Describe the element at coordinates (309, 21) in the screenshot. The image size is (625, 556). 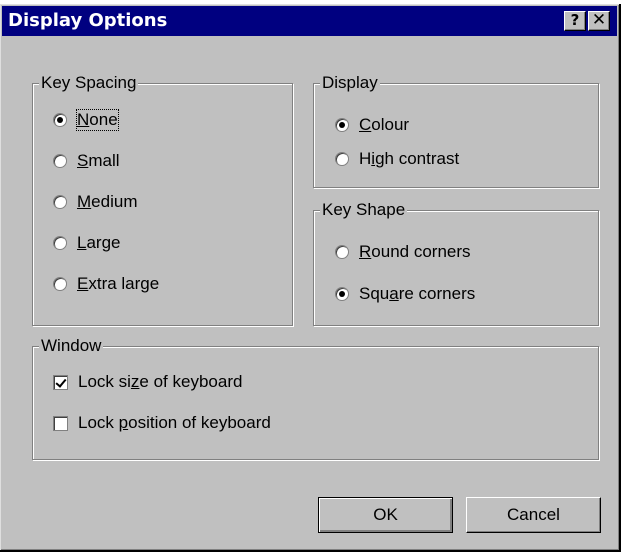
I see `title-bar: Display Options ? ✕` at that location.